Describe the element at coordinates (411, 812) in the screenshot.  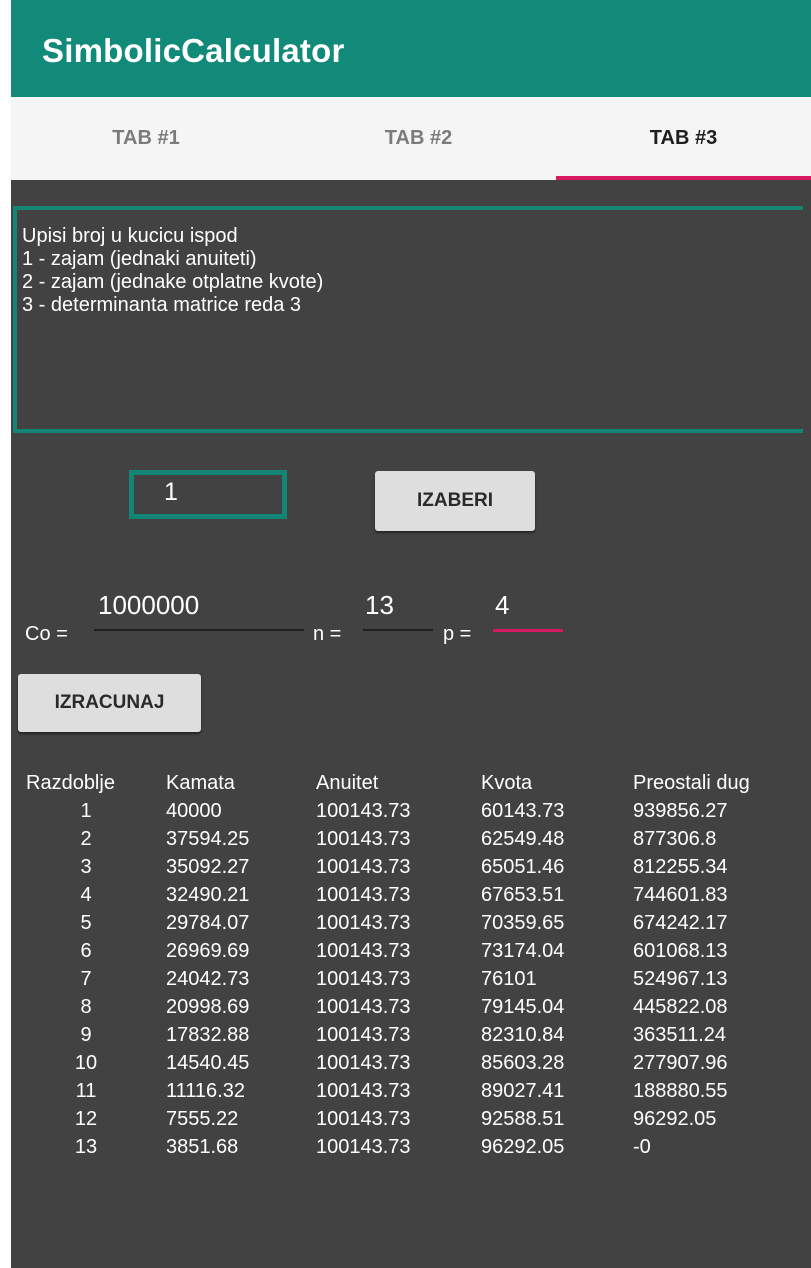
I see `table-row: 1 40000 100143.73 60143.73 939856.27` at that location.